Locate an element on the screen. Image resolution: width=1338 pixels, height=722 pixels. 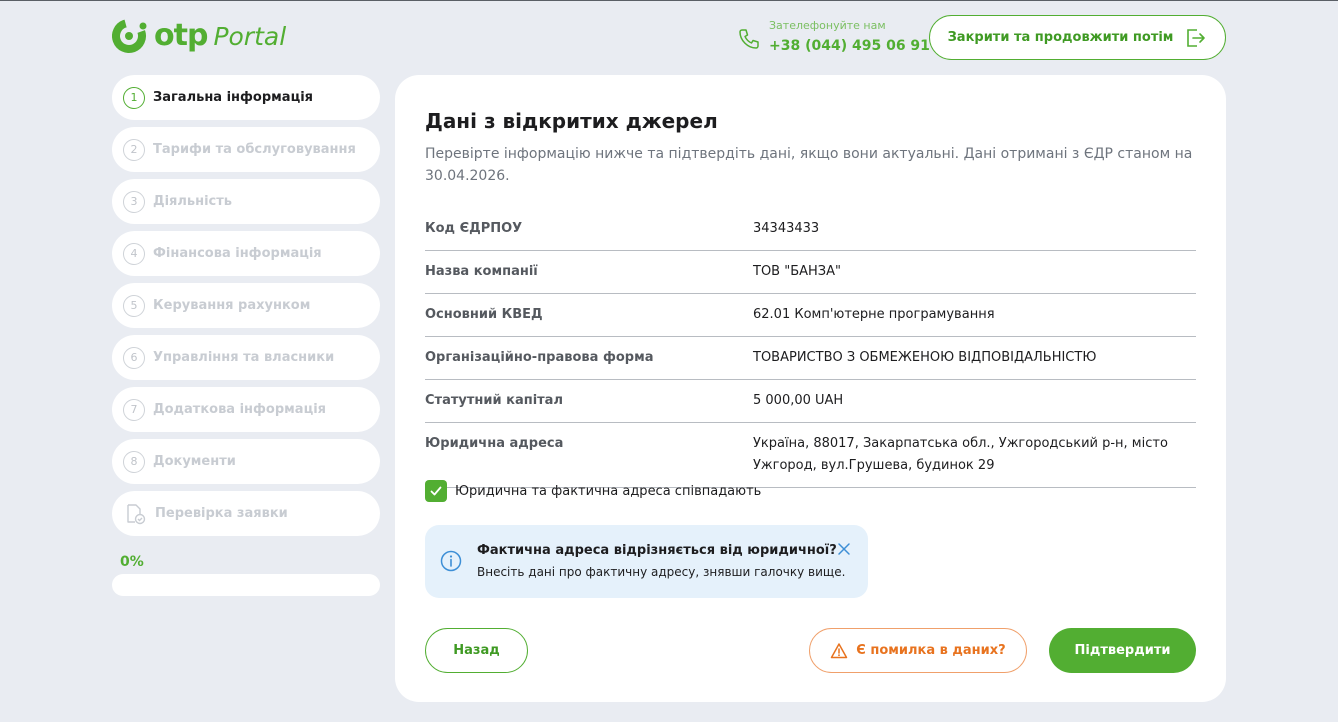
address-match-checkbox: Юридична та фактична адреса співпадають is located at coordinates (593, 491).